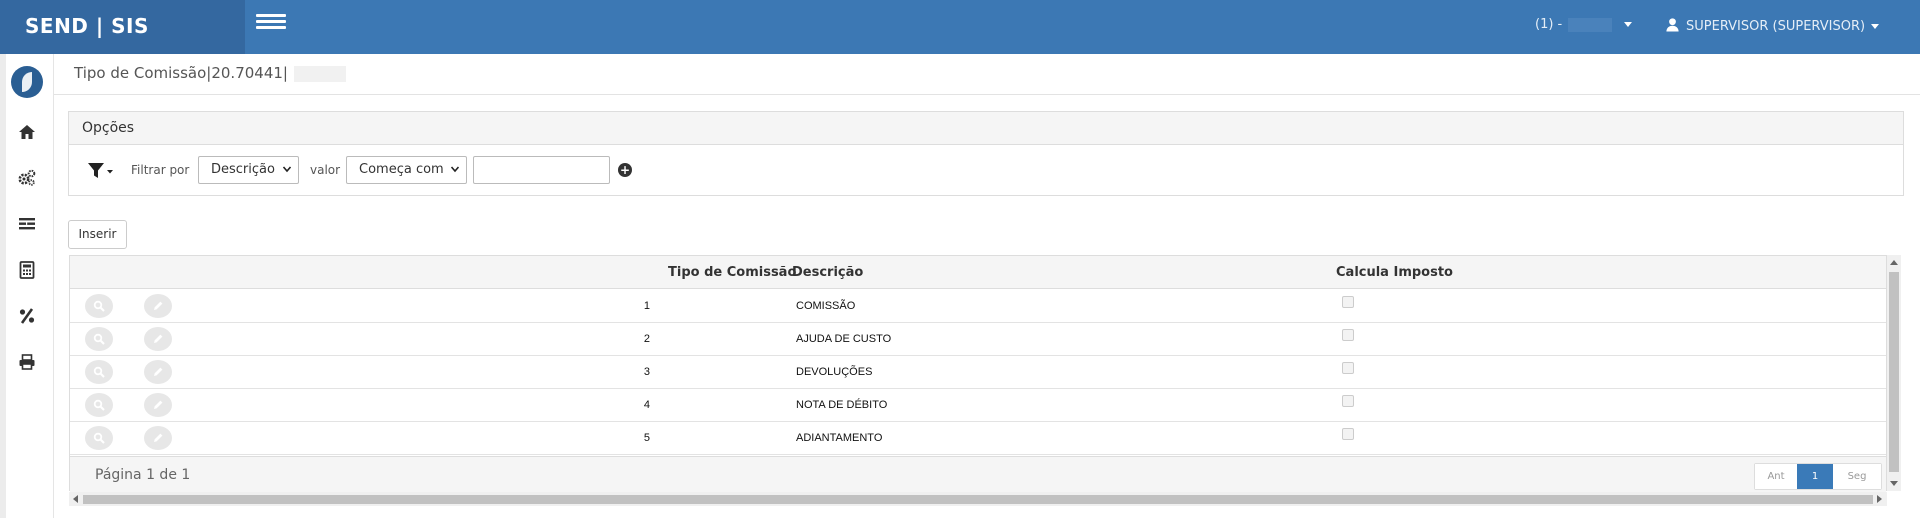 The width and height of the screenshot is (1920, 518). I want to click on scroll-right-icon, so click(1879, 499).